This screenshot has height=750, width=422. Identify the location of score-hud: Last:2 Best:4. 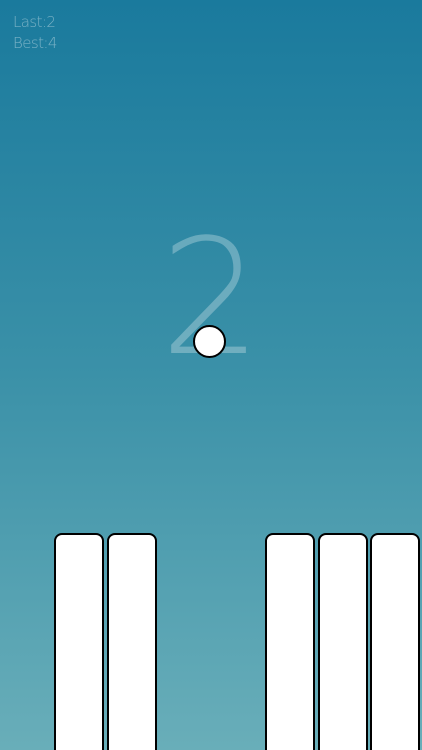
(35, 33).